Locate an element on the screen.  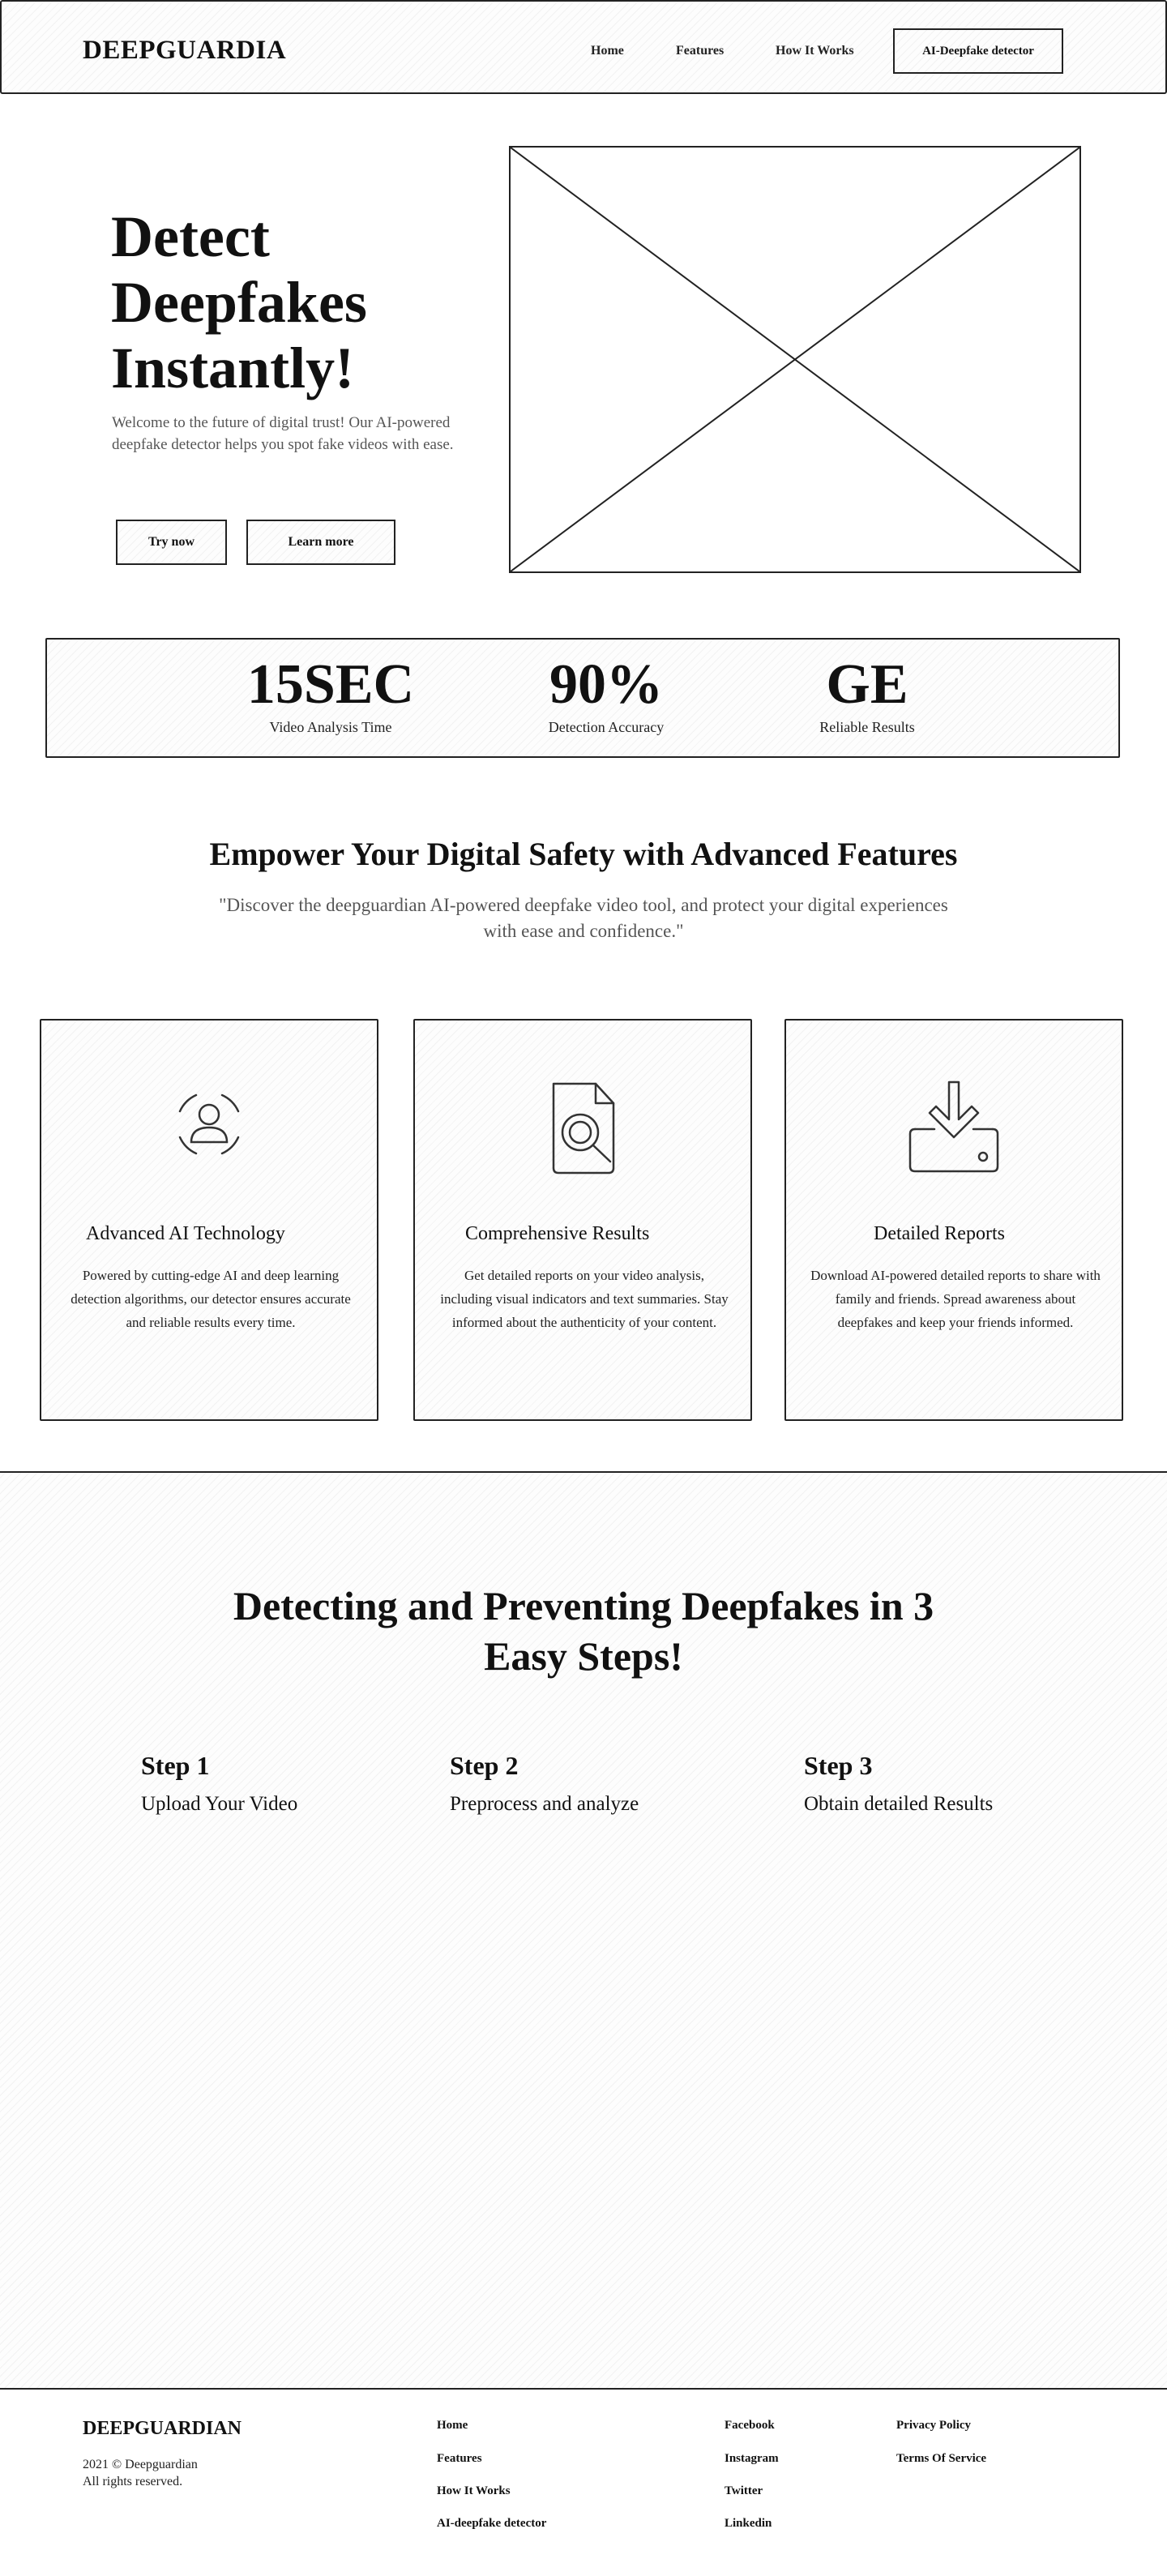
footer-copyright: 2021 © Deepguardian All rights reserved. is located at coordinates (140, 2473).